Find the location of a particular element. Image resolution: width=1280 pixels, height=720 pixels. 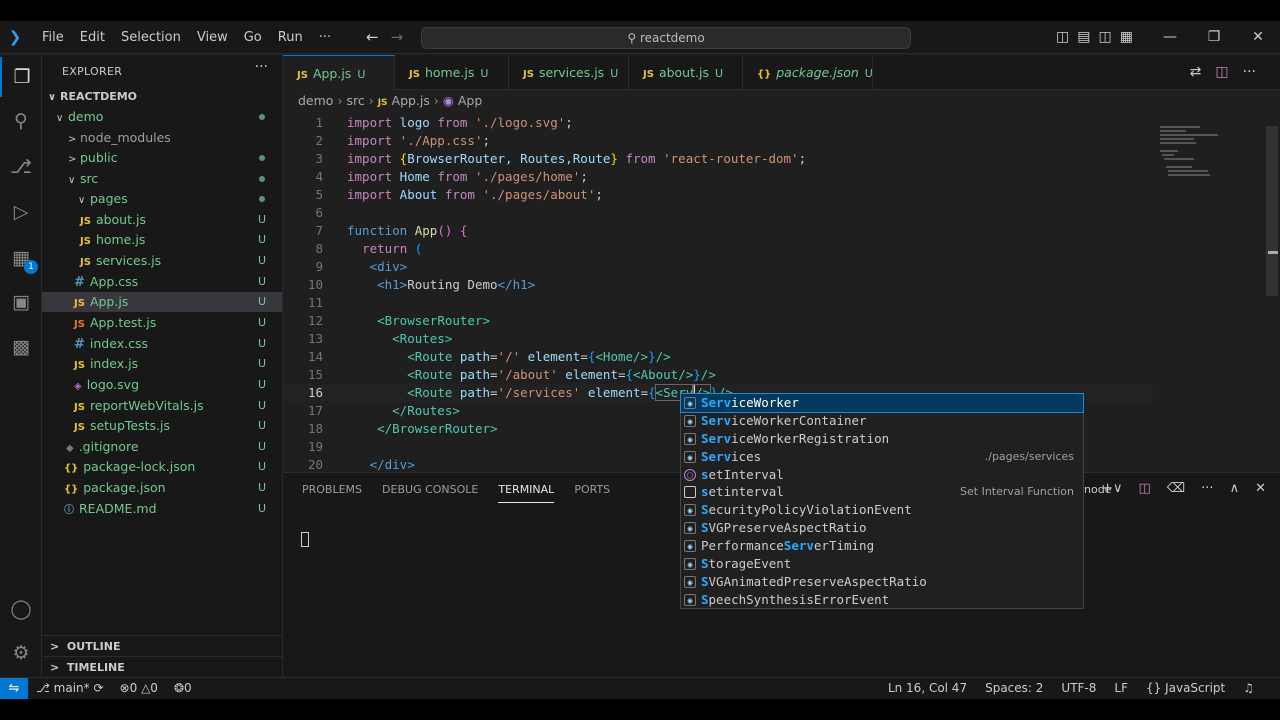

tree-item-index-js: JS index.js U is located at coordinates (162, 364).